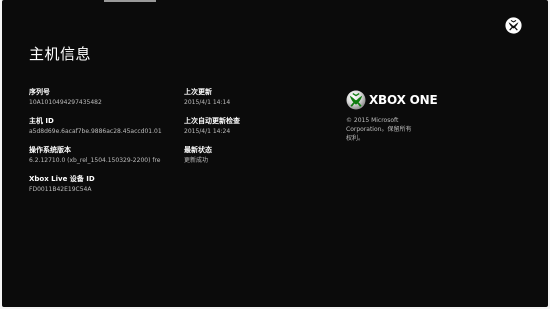  I want to click on field-value: a5d8d69e.6acaf7be.9886ac28.45accd01.01, so click(95, 131).